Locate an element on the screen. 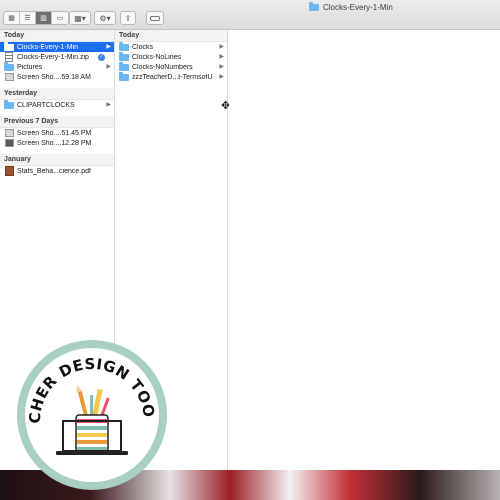 Image resolution: width=500 pixels, height=500 pixels. download-status-icon: ✓ is located at coordinates (101, 57).